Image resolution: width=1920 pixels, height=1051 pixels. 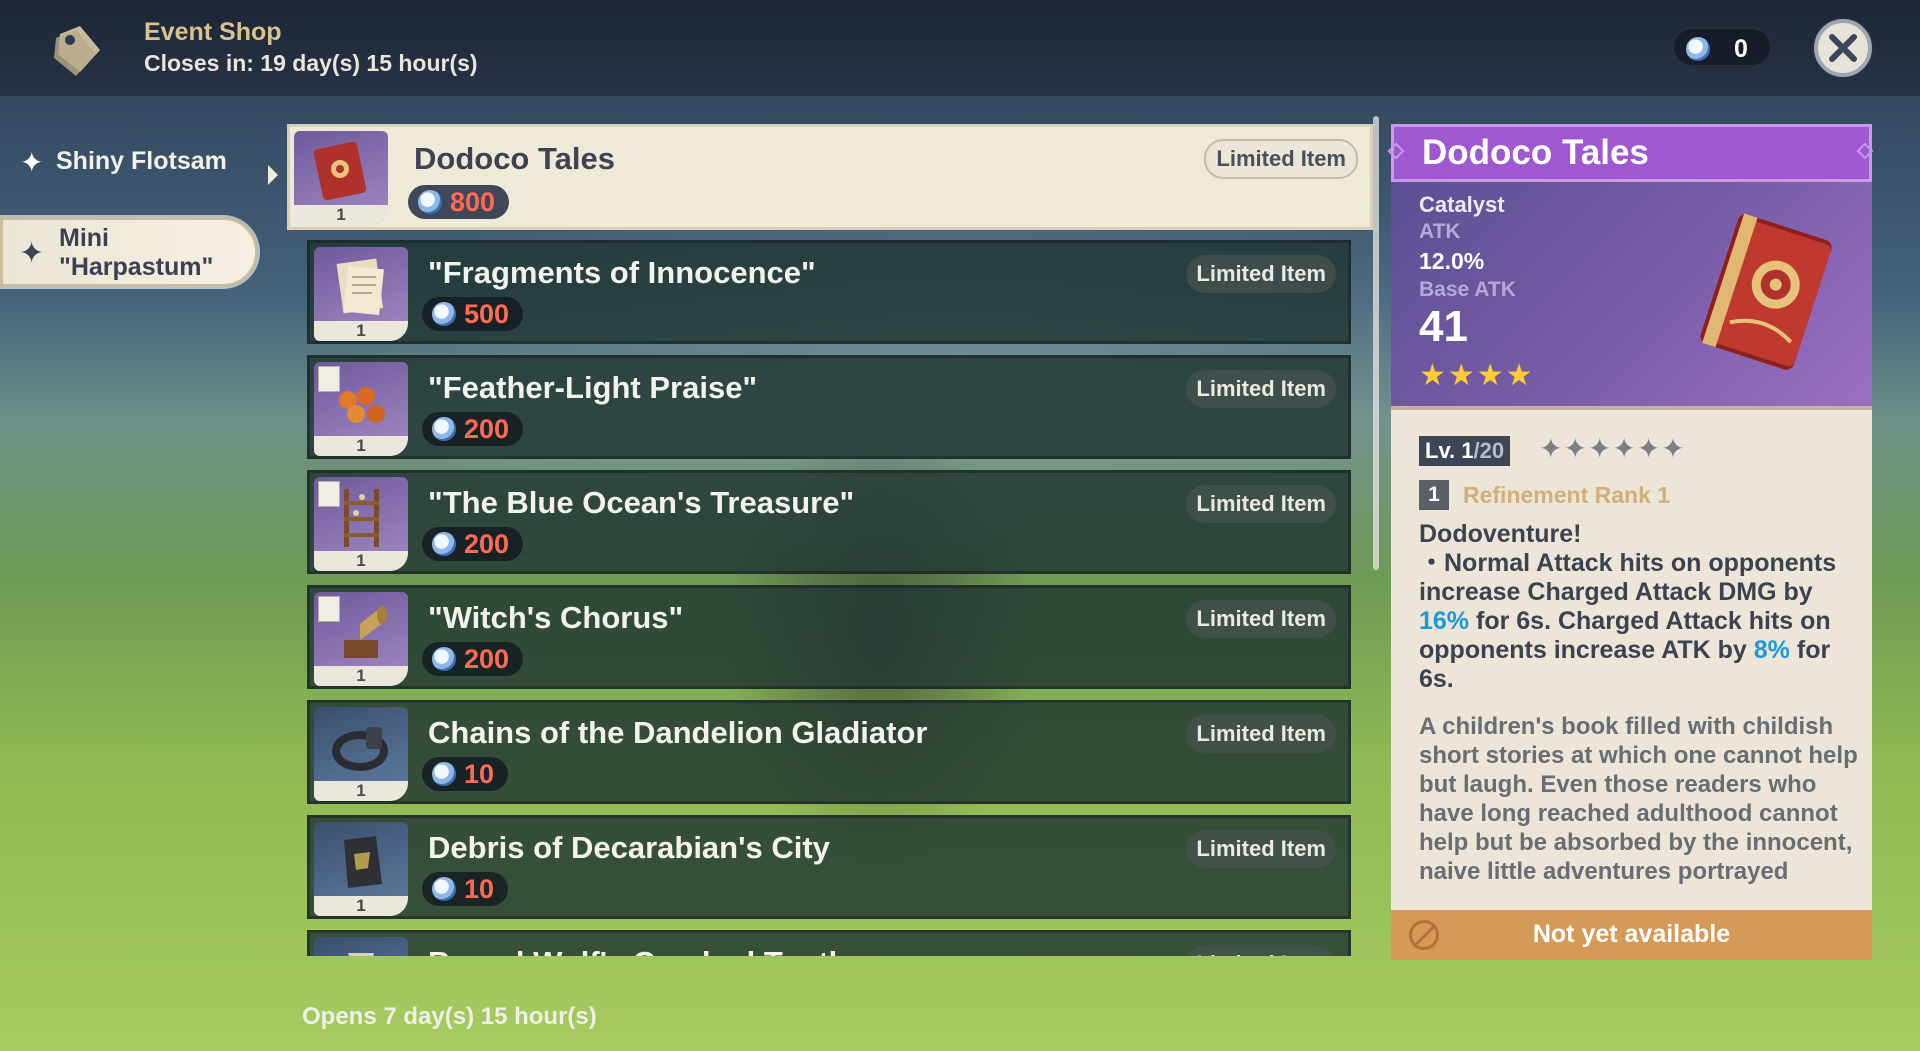 I want to click on detail-stats: Catalyst ATK 12.0% Base ATK 41 ★★★★, so click(x=1631, y=294).